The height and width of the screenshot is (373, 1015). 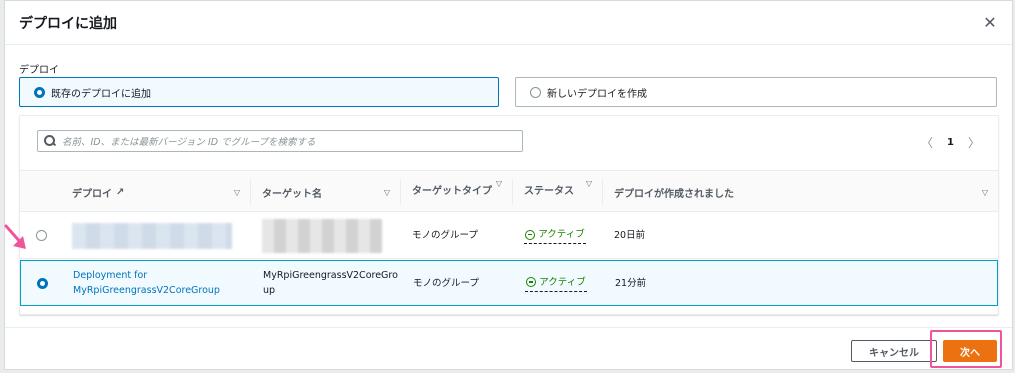 I want to click on add-to-existing-label: 既存のデプロイに追加, so click(x=101, y=94).